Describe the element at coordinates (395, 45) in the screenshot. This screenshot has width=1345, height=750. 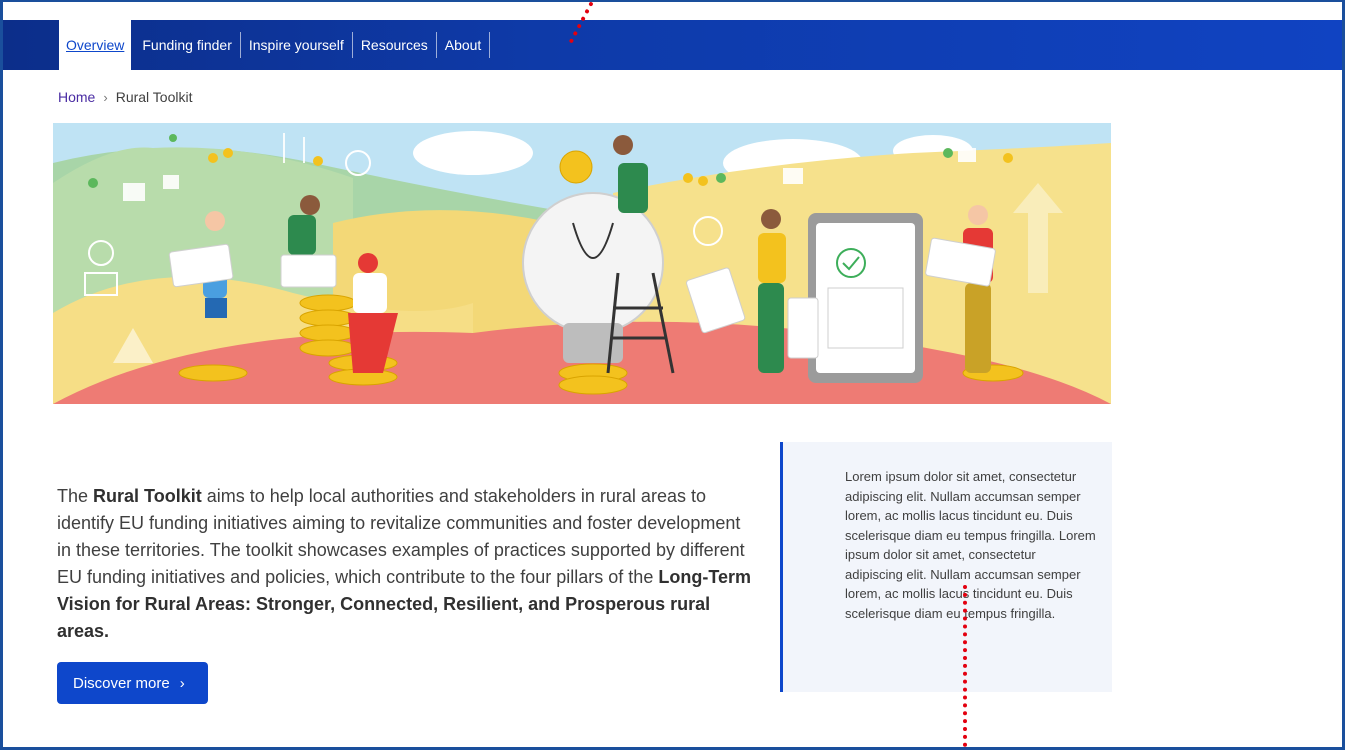
I see `nav-item-resources: Resources` at that location.